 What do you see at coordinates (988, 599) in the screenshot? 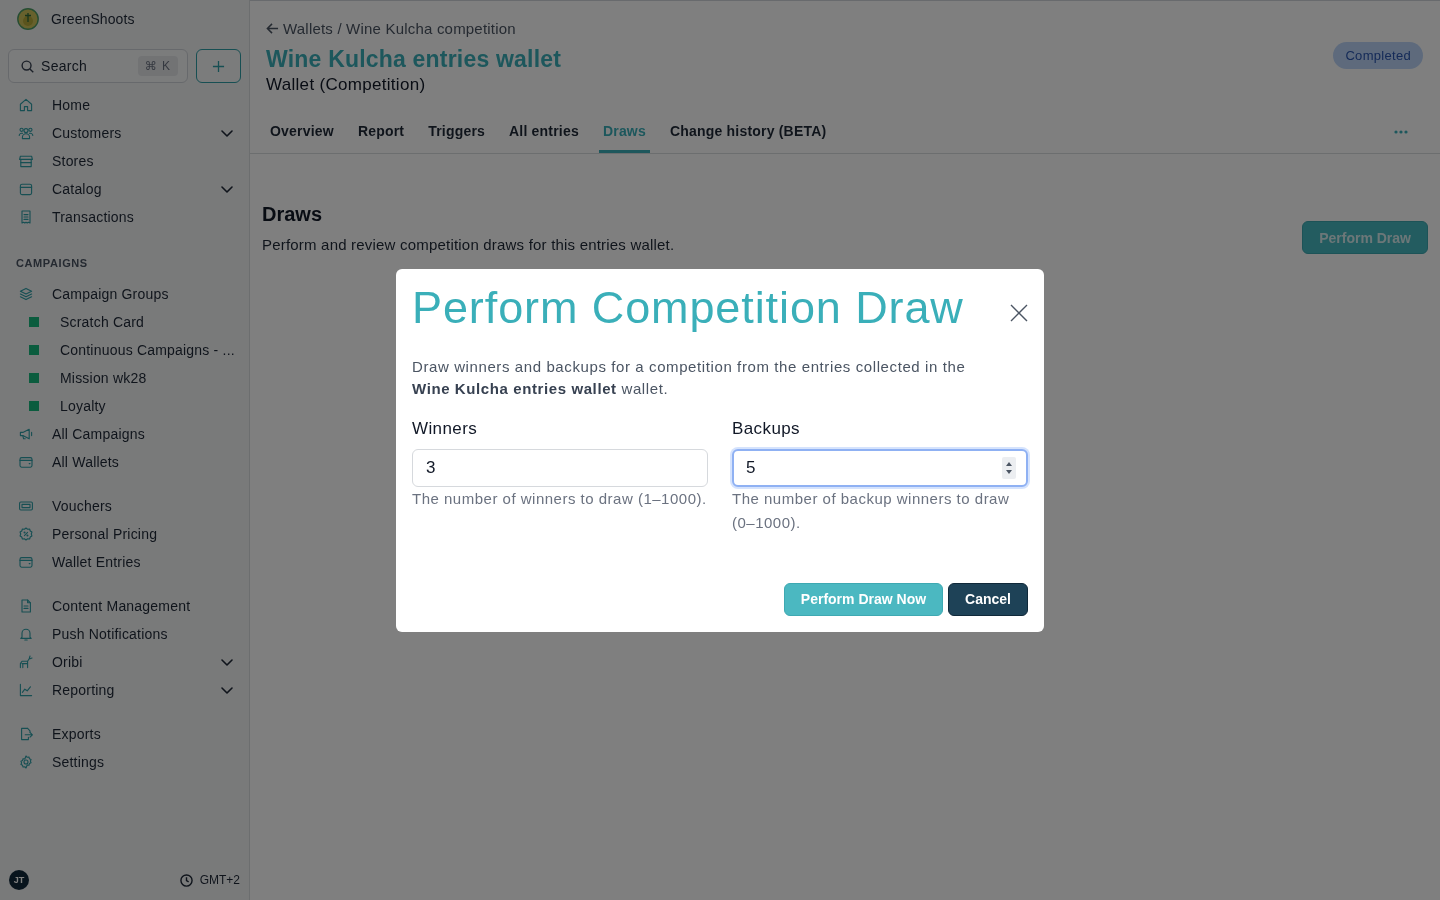
I see `cancel-button: Cancel` at bounding box center [988, 599].